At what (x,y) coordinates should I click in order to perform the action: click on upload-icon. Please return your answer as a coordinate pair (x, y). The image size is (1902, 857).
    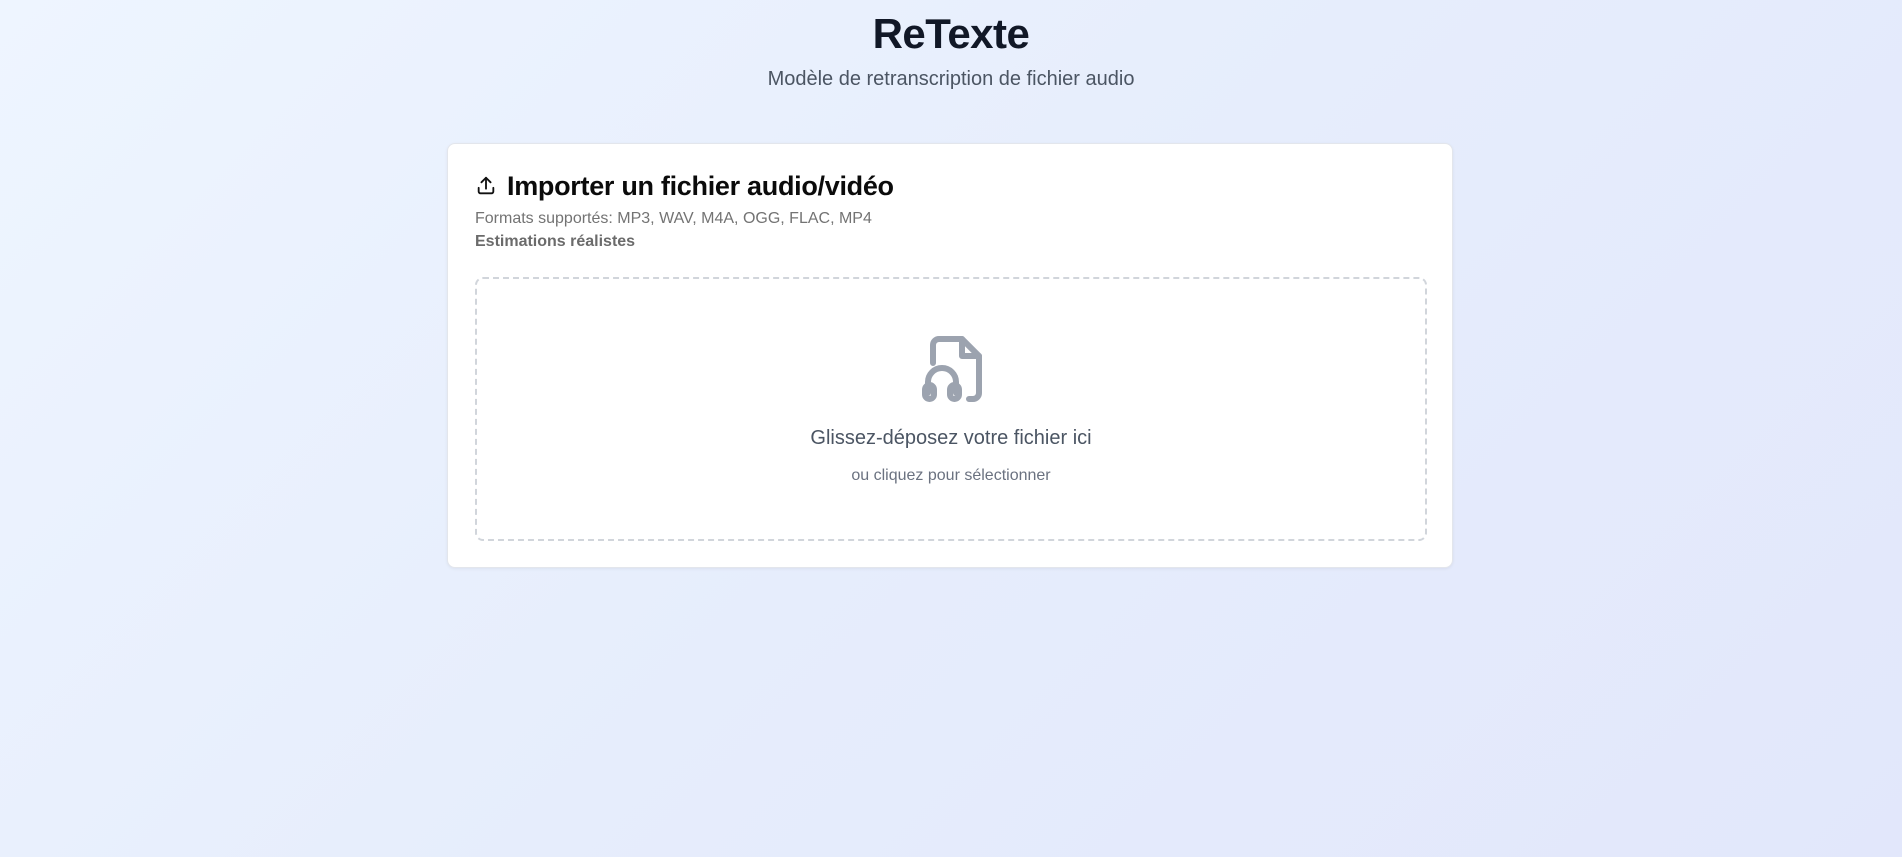
    Looking at the image, I should click on (486, 186).